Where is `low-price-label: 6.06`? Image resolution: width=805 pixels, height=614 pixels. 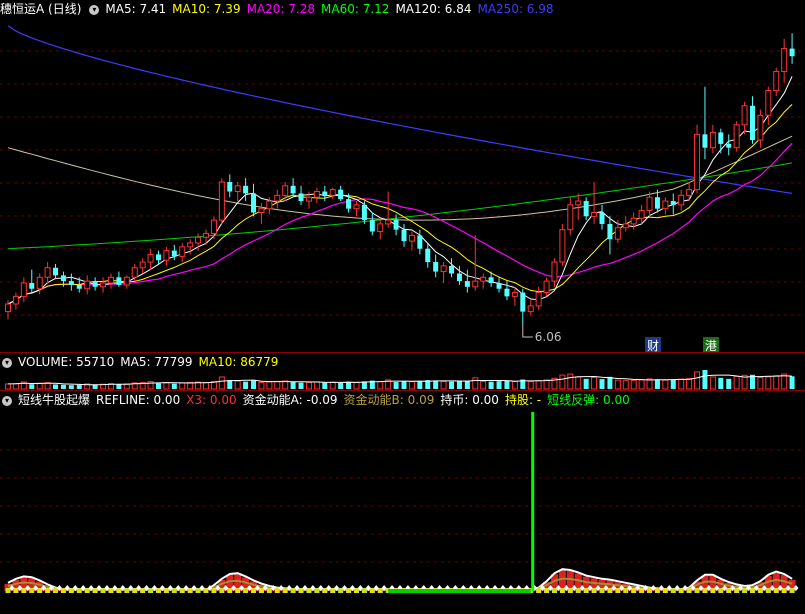
low-price-label: 6.06 is located at coordinates (548, 337).